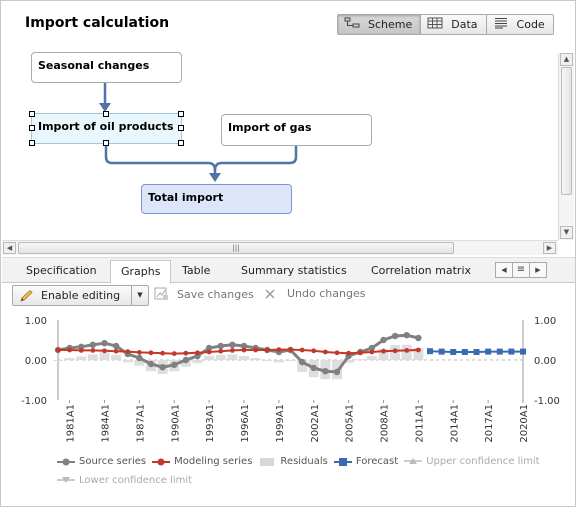  I want to click on node-label: Import of gas, so click(270, 127).